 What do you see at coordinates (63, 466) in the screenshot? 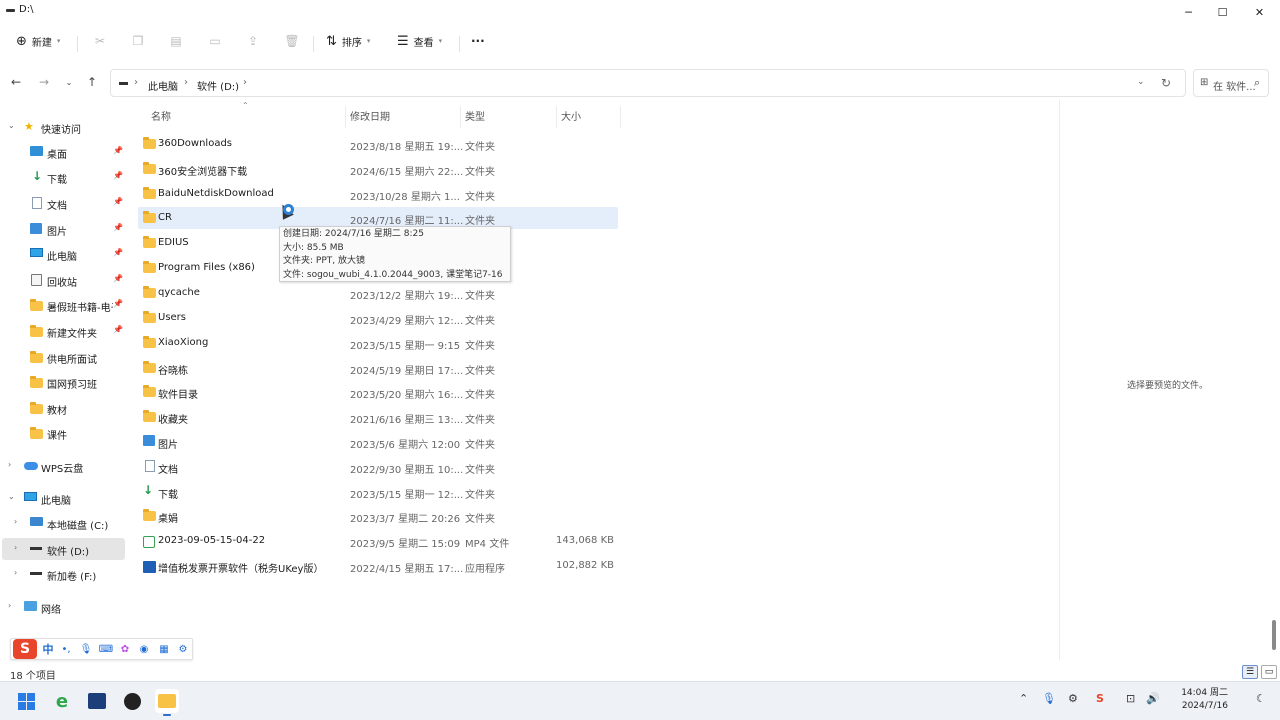
I see `sidebar-item-wps-cloud: › WPS云盘` at bounding box center [63, 466].